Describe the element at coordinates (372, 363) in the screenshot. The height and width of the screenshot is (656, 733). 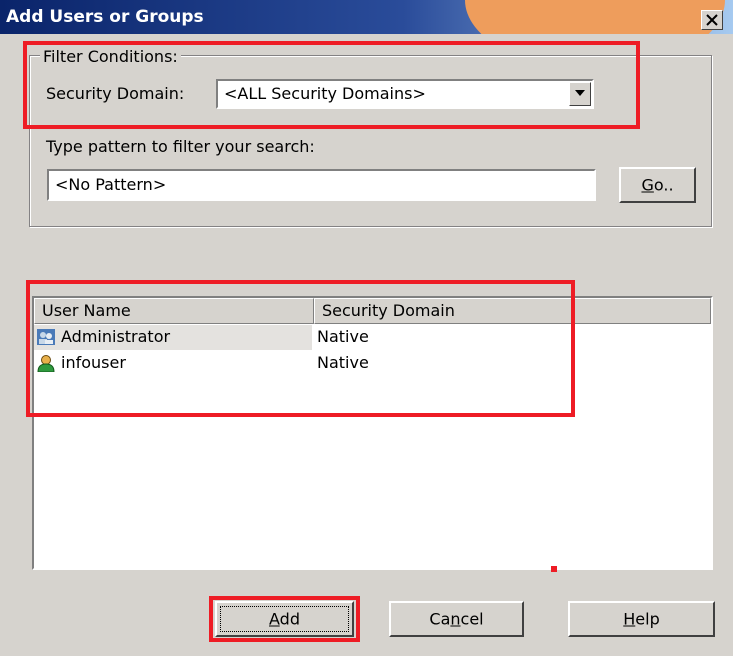
I see `list-row-infouser: infouser Native` at that location.